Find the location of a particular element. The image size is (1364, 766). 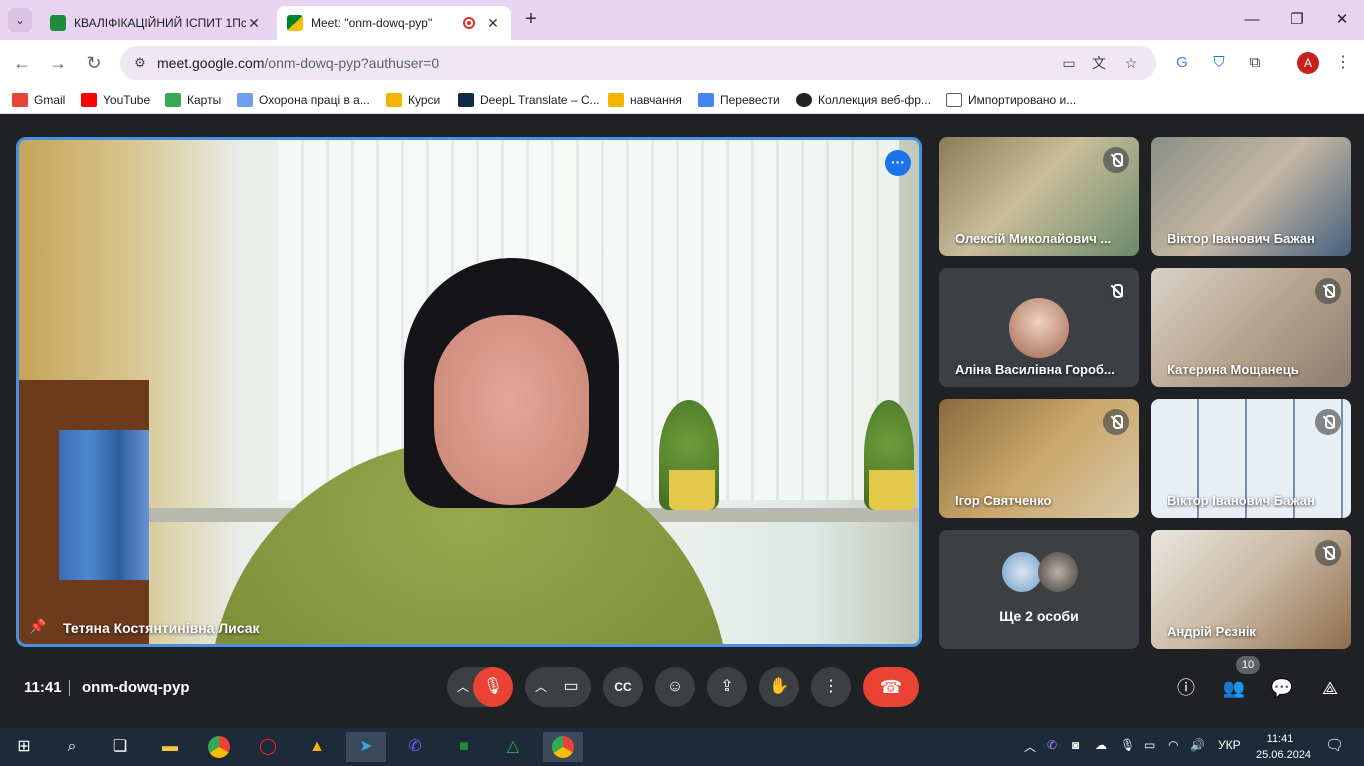

bookmark-gmail: Gmail is located at coordinates (38, 100).